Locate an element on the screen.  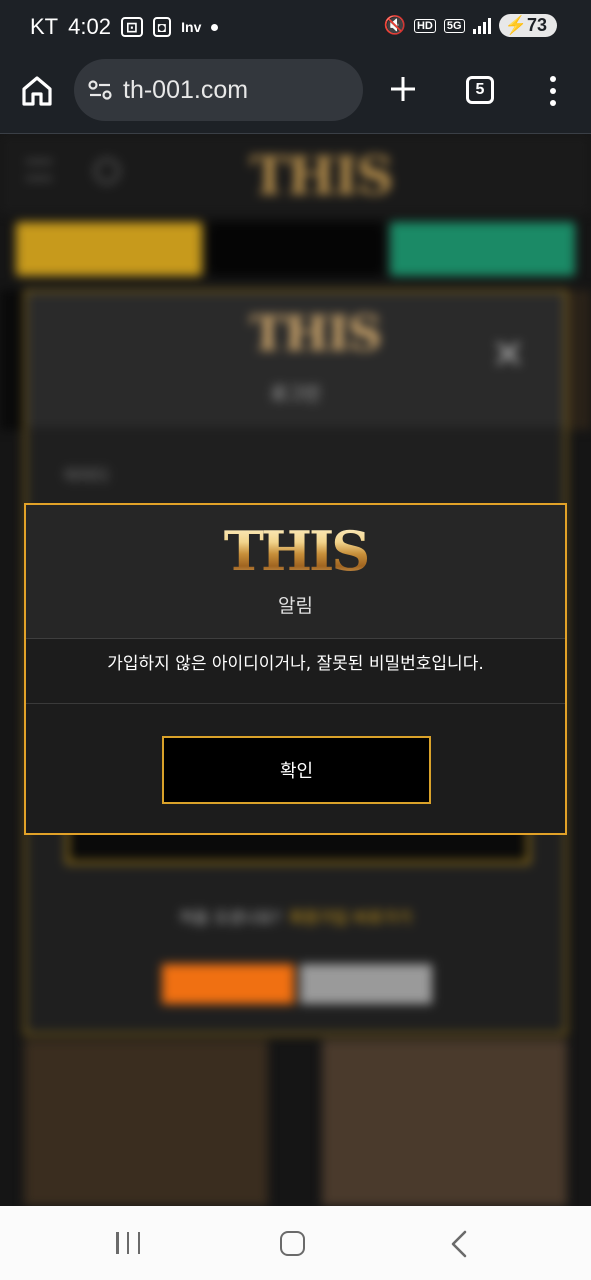
system-nav-bar is located at coordinates (295, 1243).